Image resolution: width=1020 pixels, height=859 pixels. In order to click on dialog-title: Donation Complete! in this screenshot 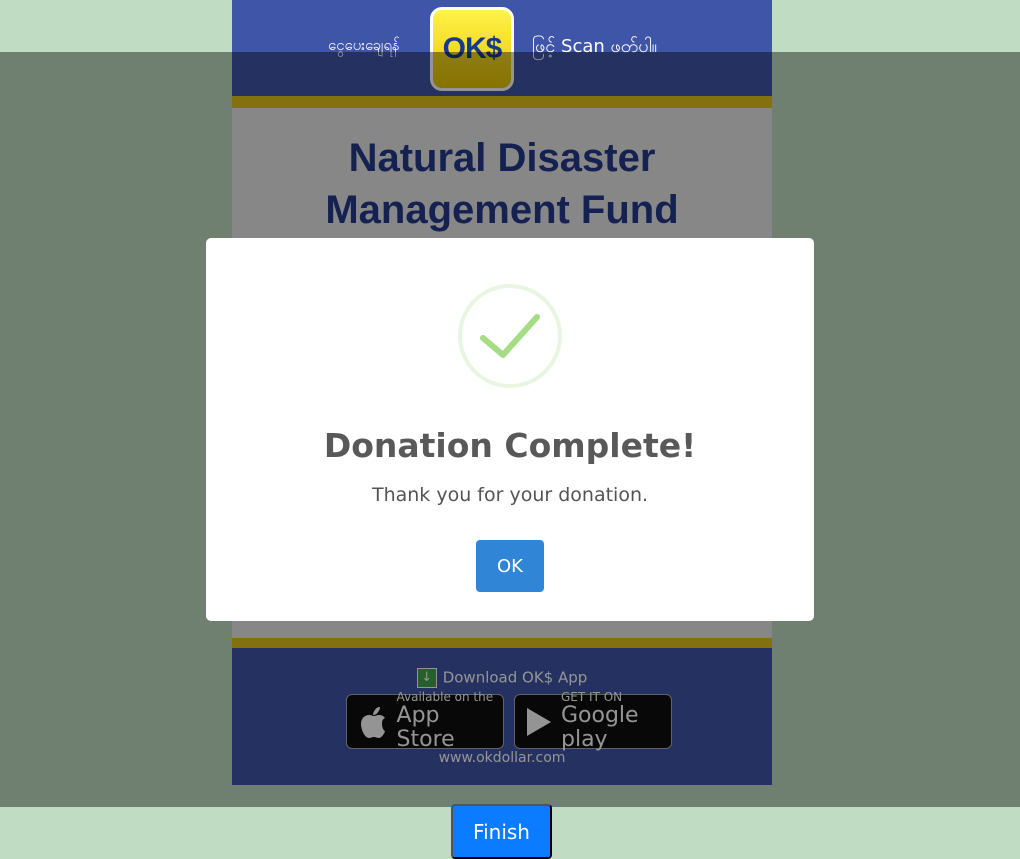, I will do `click(510, 445)`.